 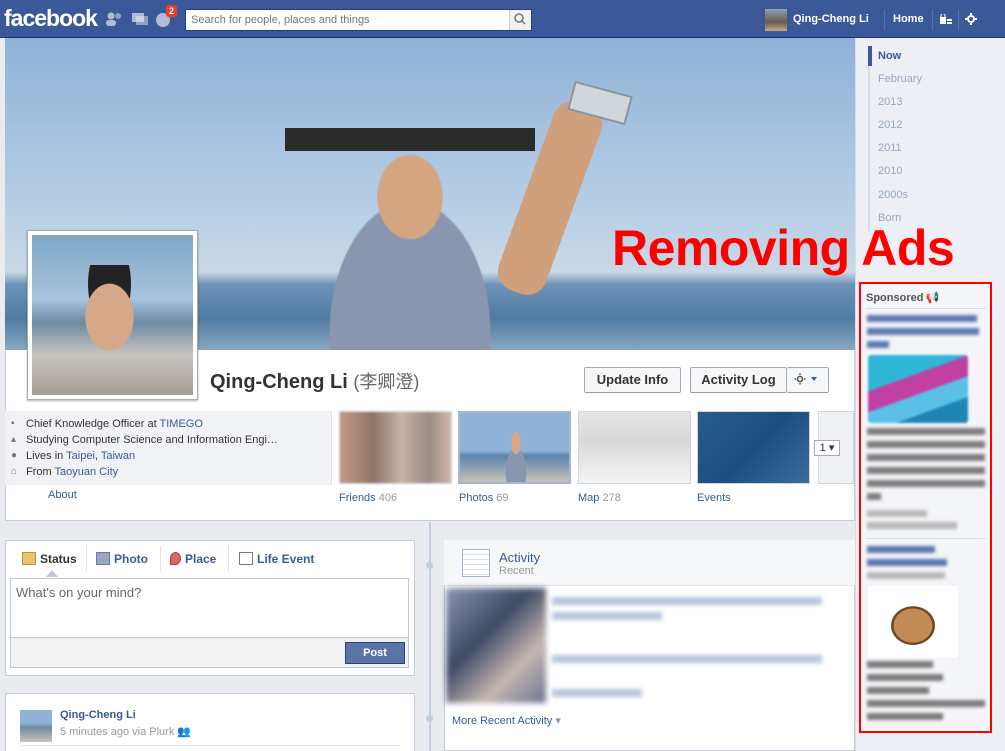 I want to click on status-pencil-icon, so click(x=29, y=558).